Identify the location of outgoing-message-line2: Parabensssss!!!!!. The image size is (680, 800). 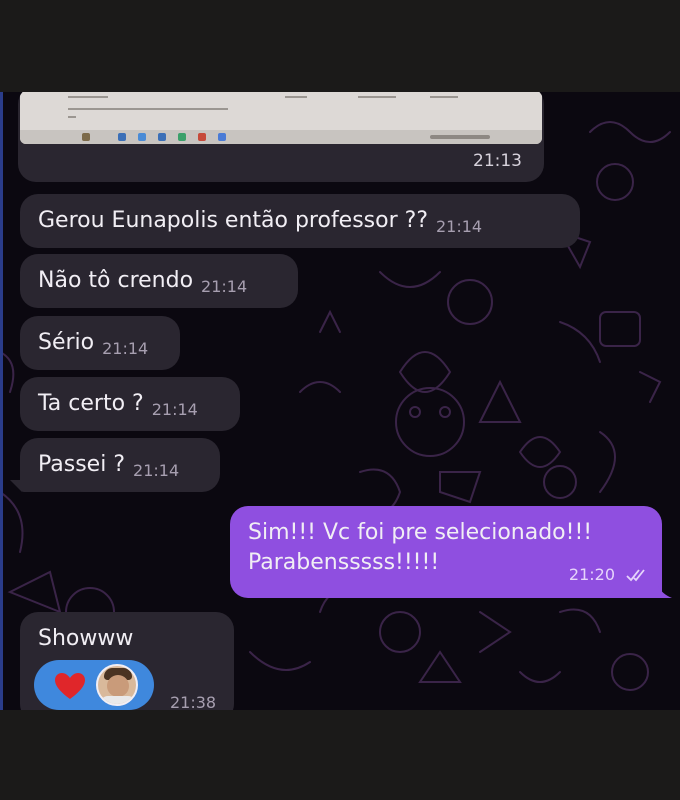
(344, 562).